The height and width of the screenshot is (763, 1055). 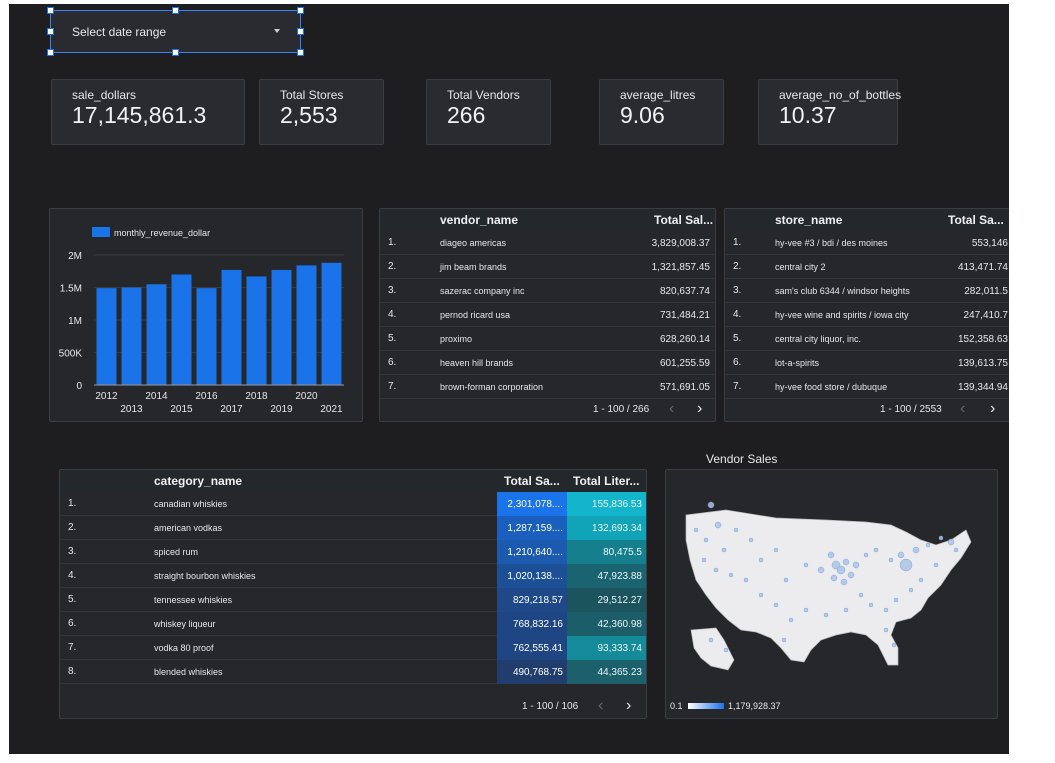 What do you see at coordinates (829, 112) in the screenshot?
I see `scorecard-average-bottles: average_no_of_bottles 10.37` at bounding box center [829, 112].